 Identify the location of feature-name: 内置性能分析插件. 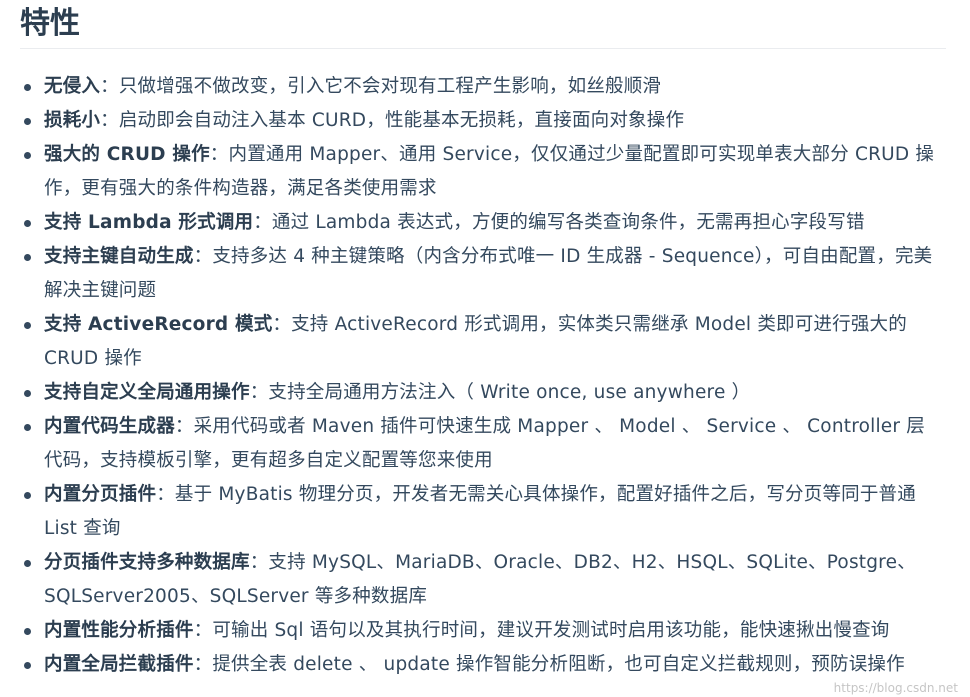
(119, 630).